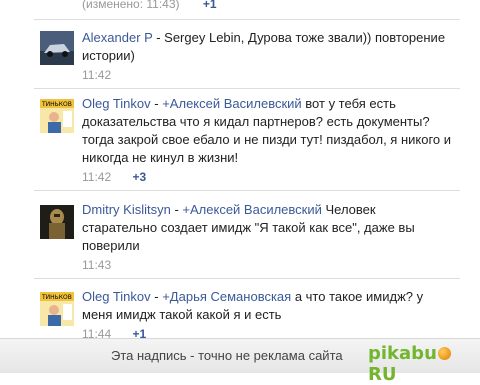 This screenshot has height=385, width=480. I want to click on comment-time: 11:43, so click(97, 265).